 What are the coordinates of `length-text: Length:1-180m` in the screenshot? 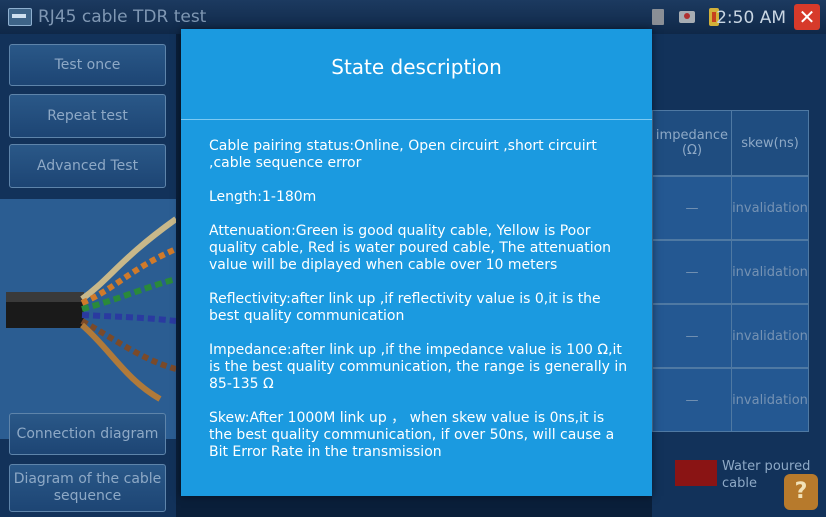 It's located at (263, 197).